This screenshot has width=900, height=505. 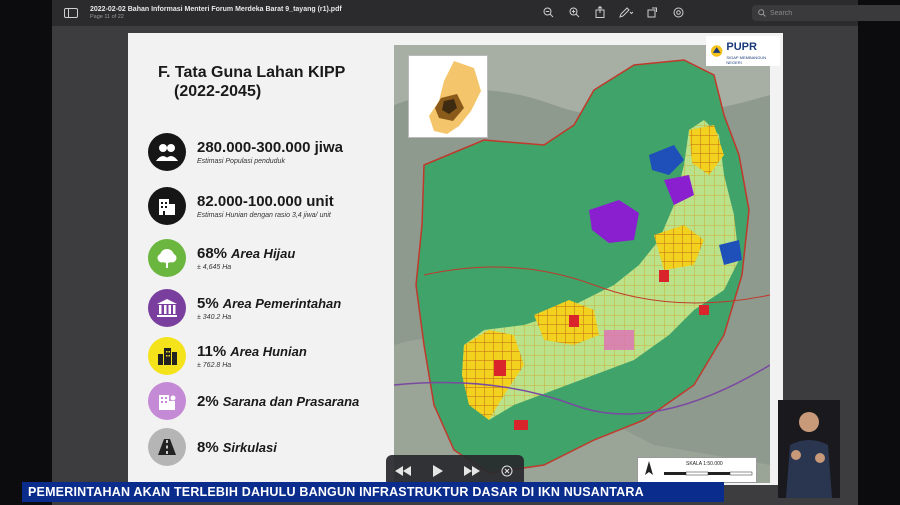 What do you see at coordinates (107, 16) in the screenshot?
I see `page-indicator: Page 11 of 22` at bounding box center [107, 16].